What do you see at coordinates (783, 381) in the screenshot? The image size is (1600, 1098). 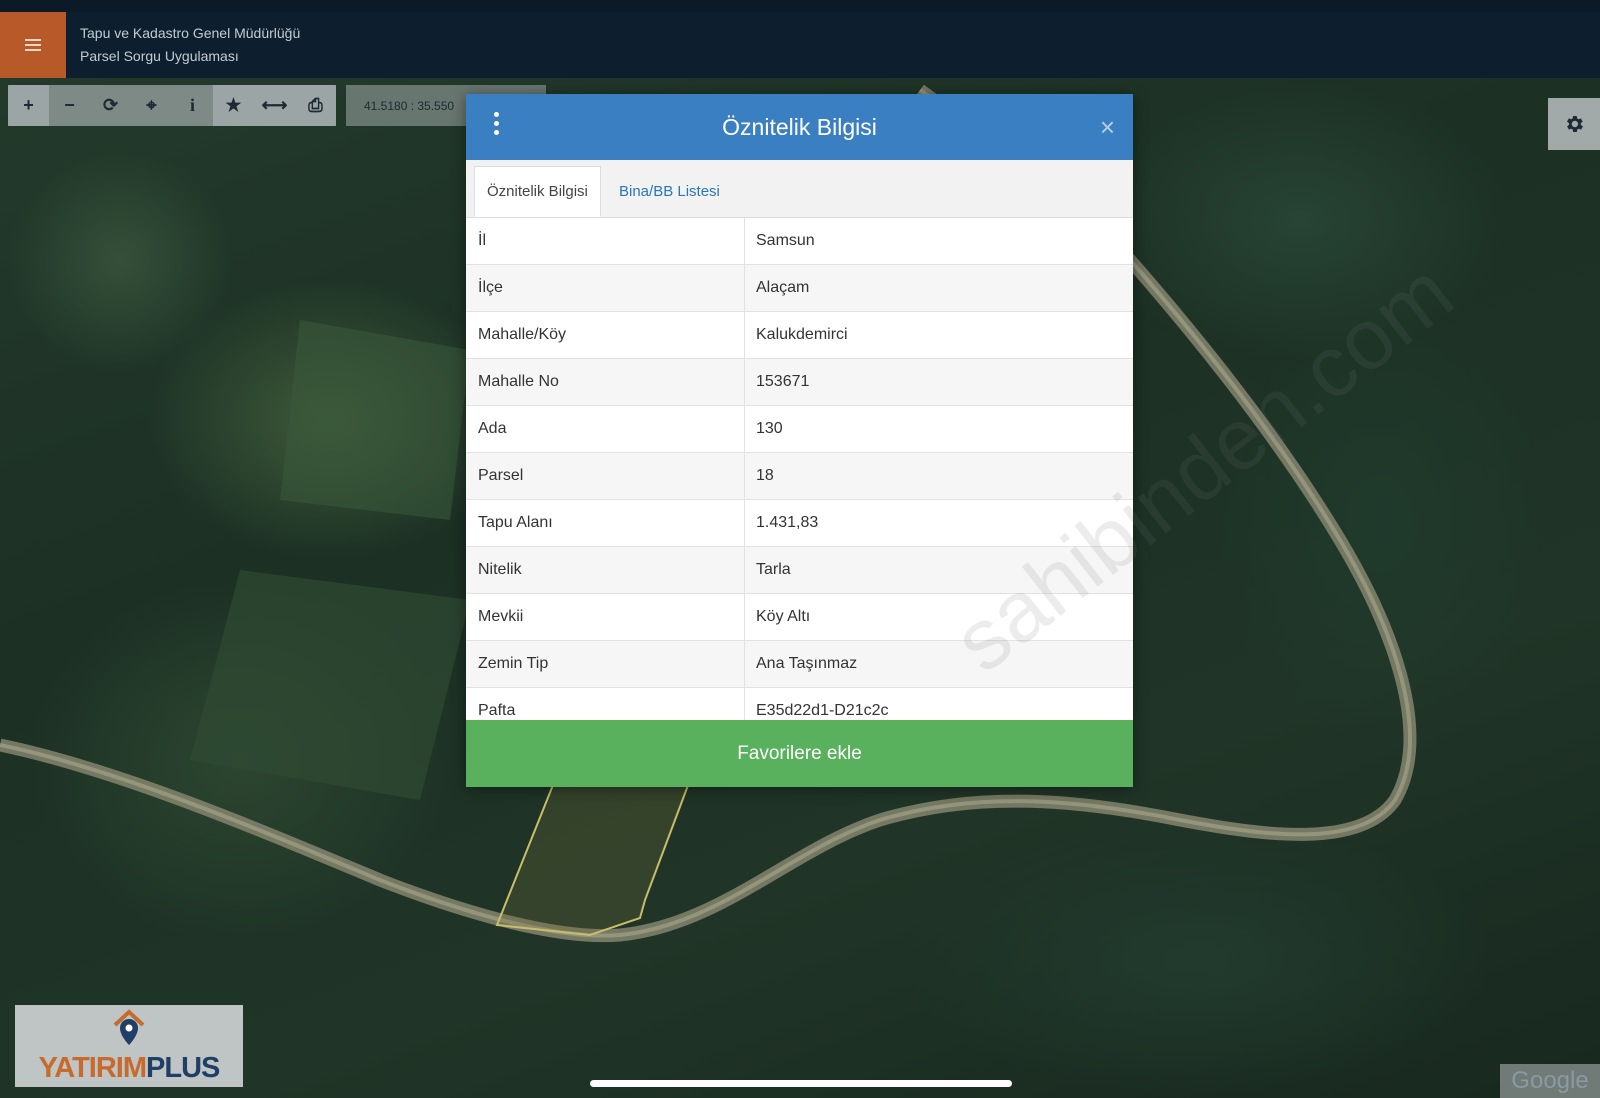 I see `row-value: 153671` at bounding box center [783, 381].